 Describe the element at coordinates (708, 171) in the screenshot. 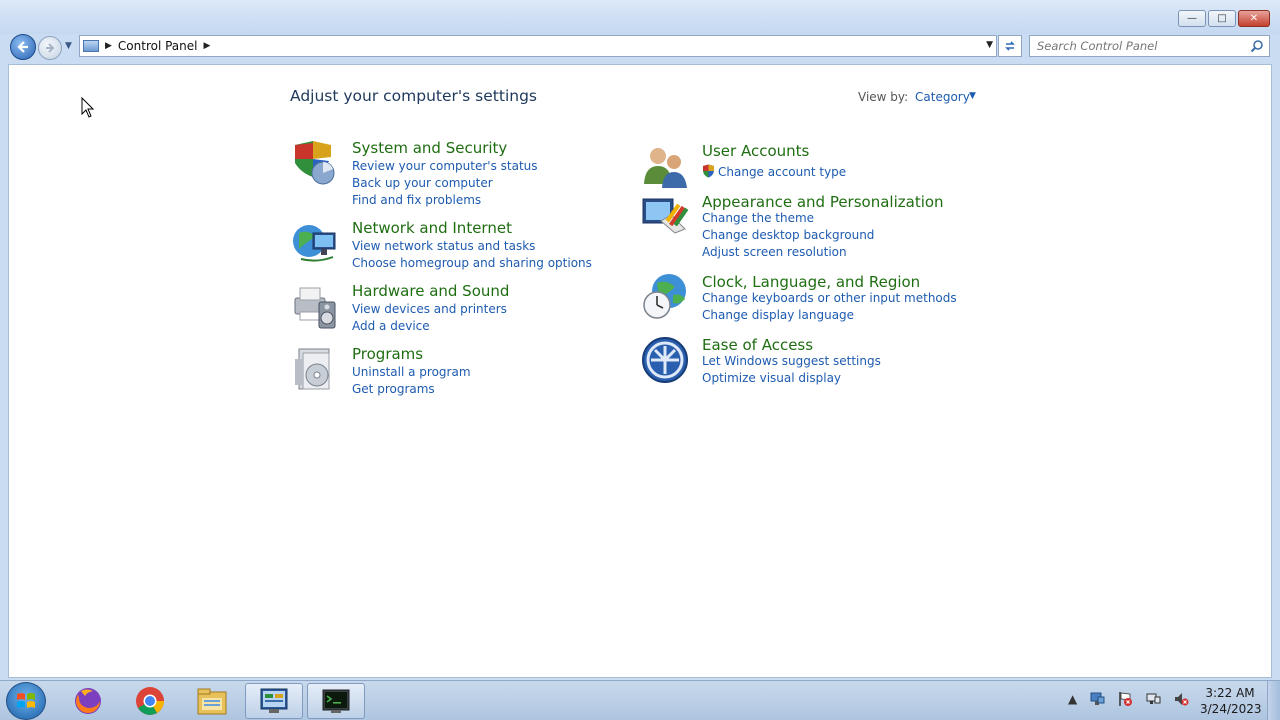

I see `uac-shield-icon` at that location.